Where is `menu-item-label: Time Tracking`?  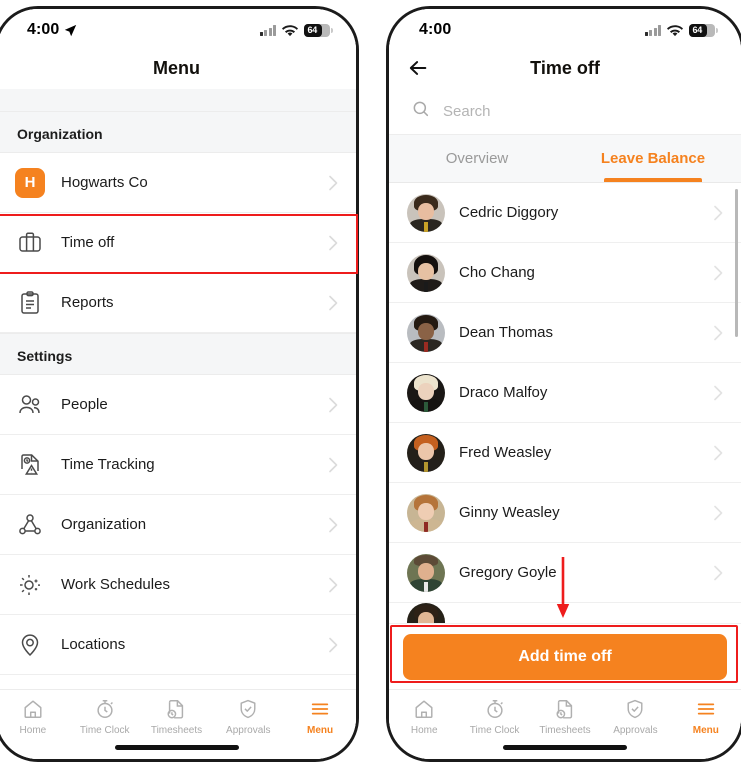 menu-item-label: Time Tracking is located at coordinates (108, 464).